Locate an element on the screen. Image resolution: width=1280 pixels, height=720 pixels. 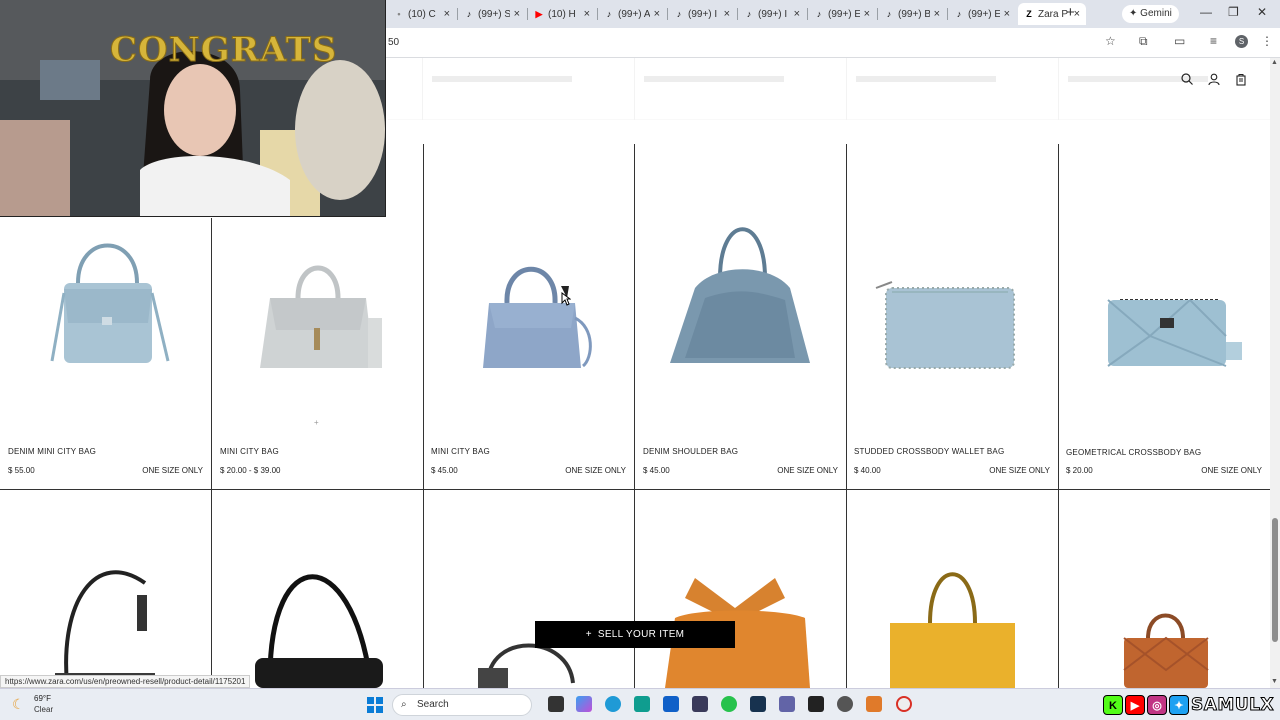
scroll-up-icon: ▲ is located at coordinates (1274, 62).